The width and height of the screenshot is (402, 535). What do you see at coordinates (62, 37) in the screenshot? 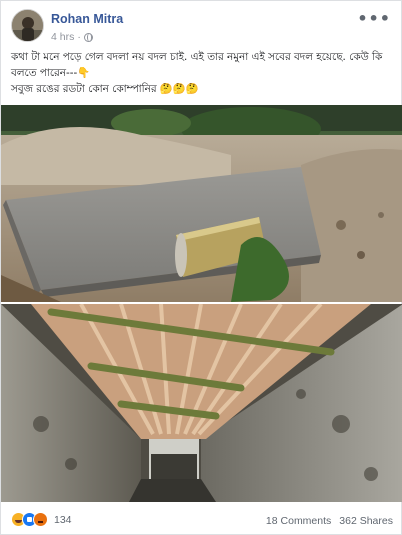
I see `post-time: 4 hrs` at bounding box center [62, 37].